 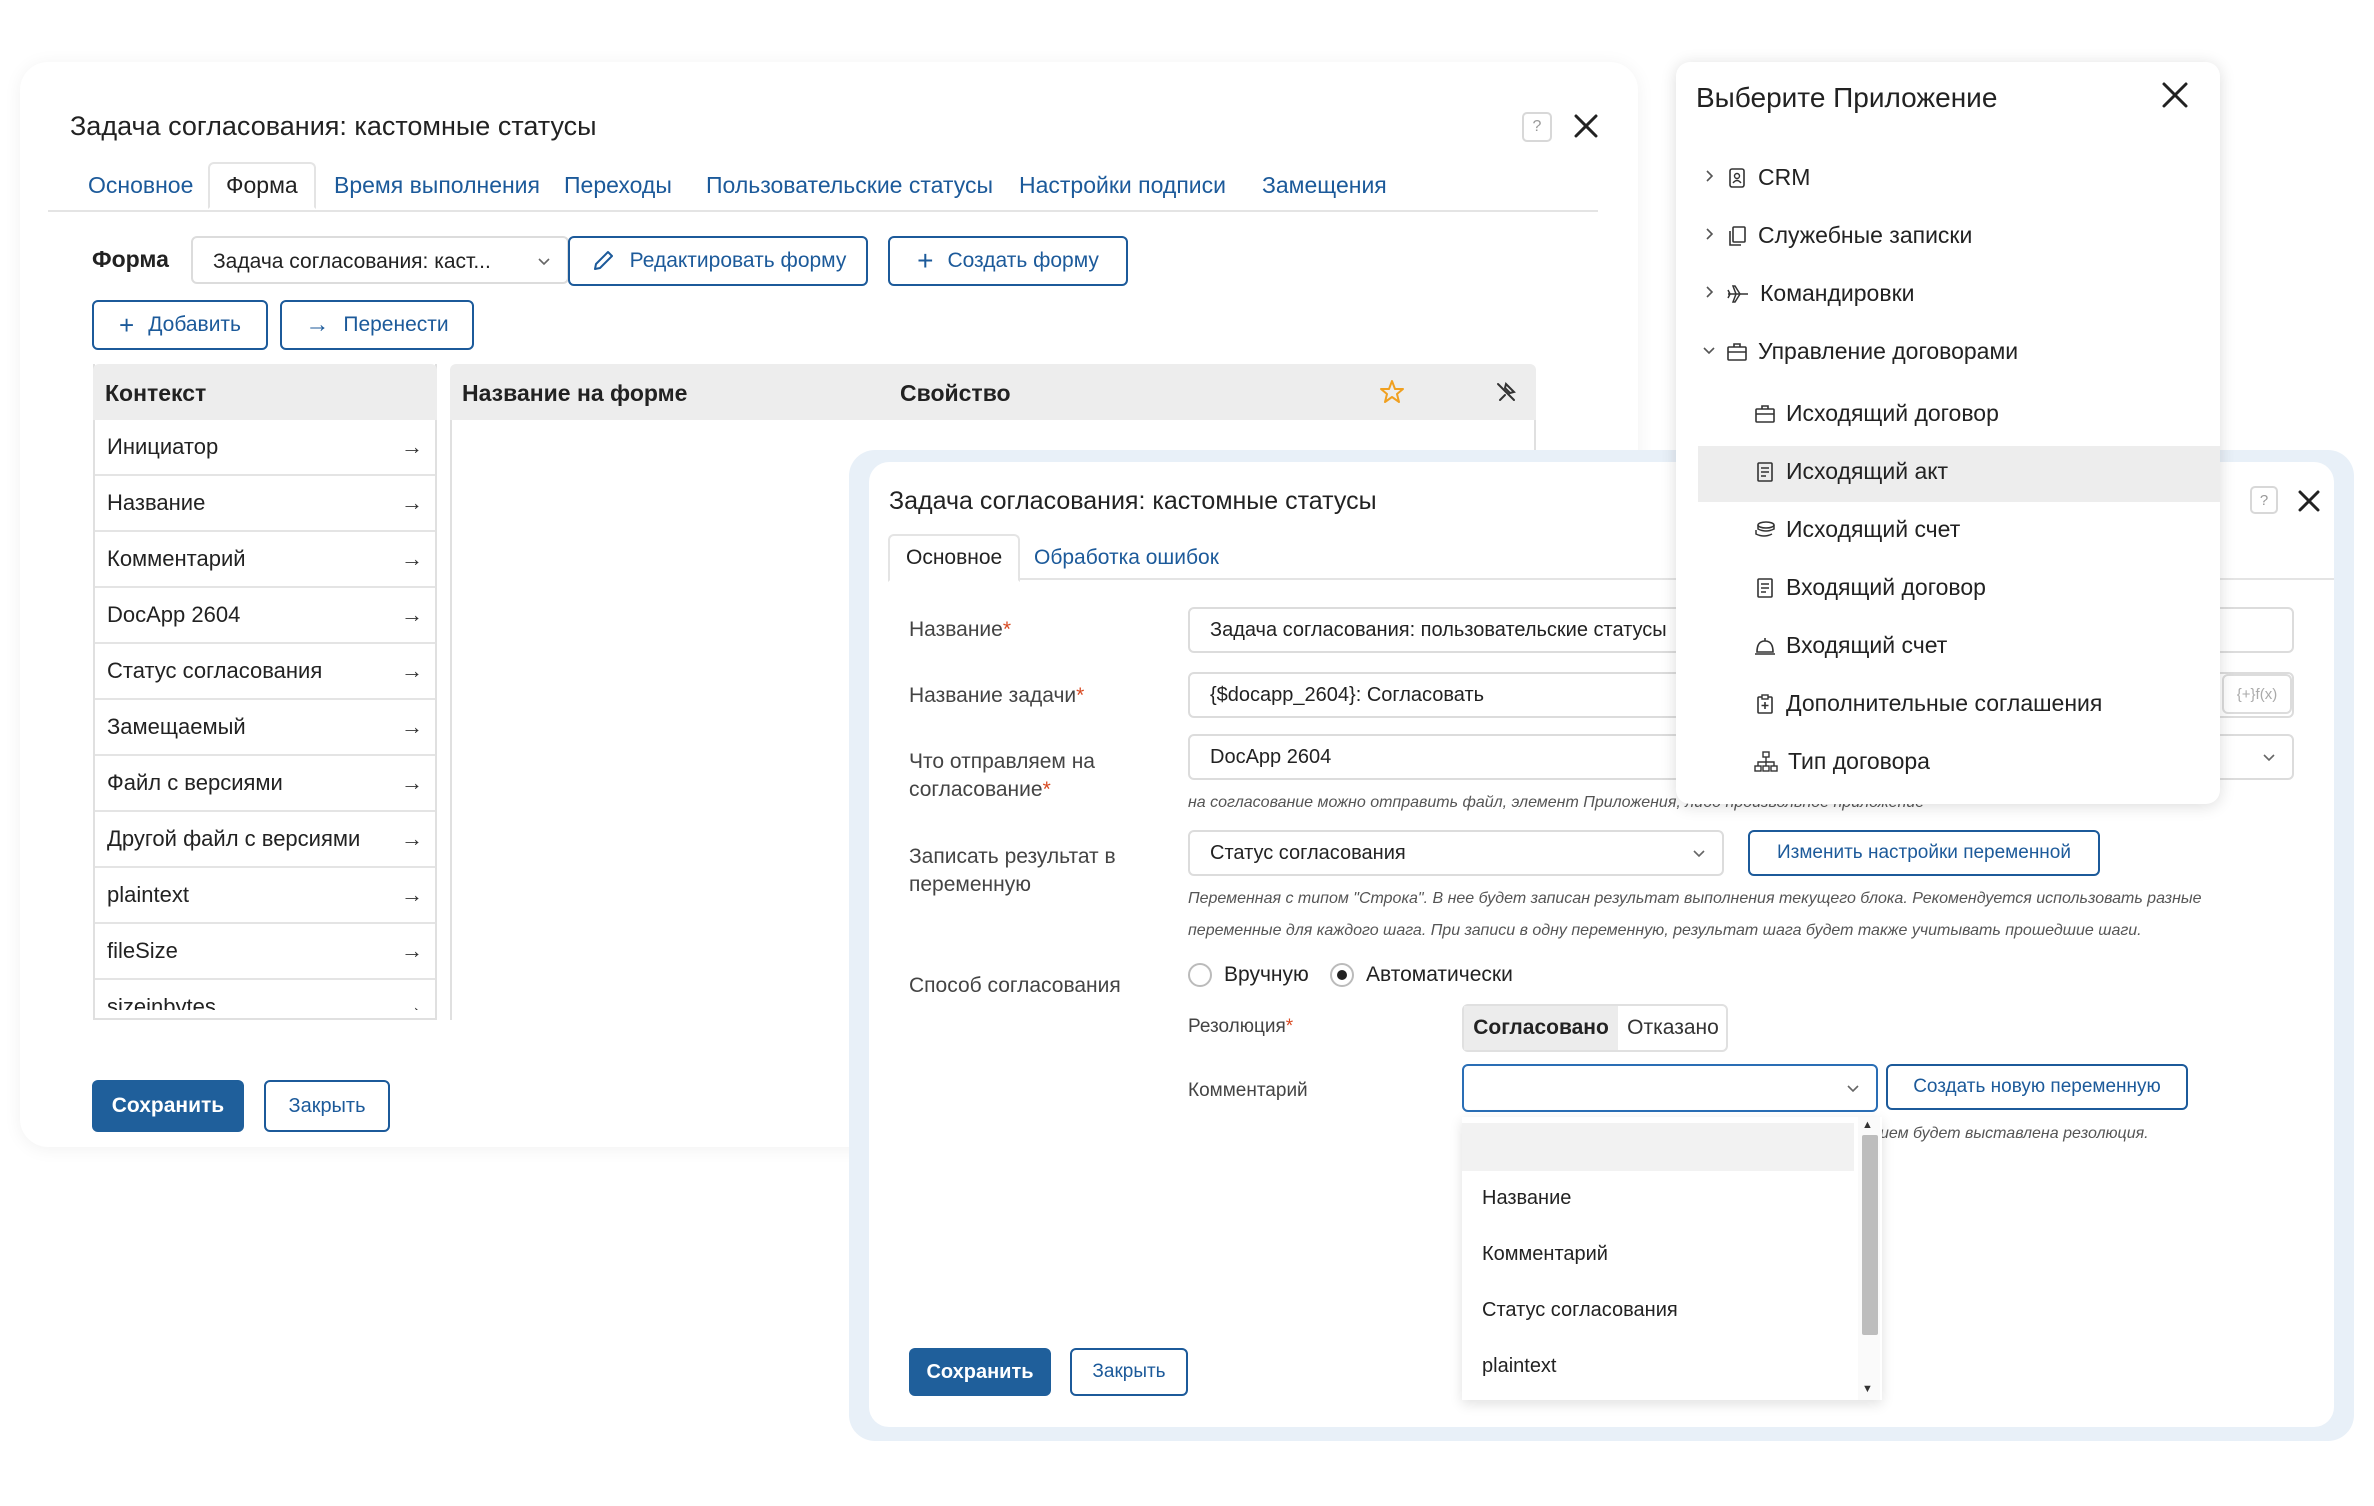 What do you see at coordinates (265, 392) in the screenshot?
I see `context-header: Контекст` at bounding box center [265, 392].